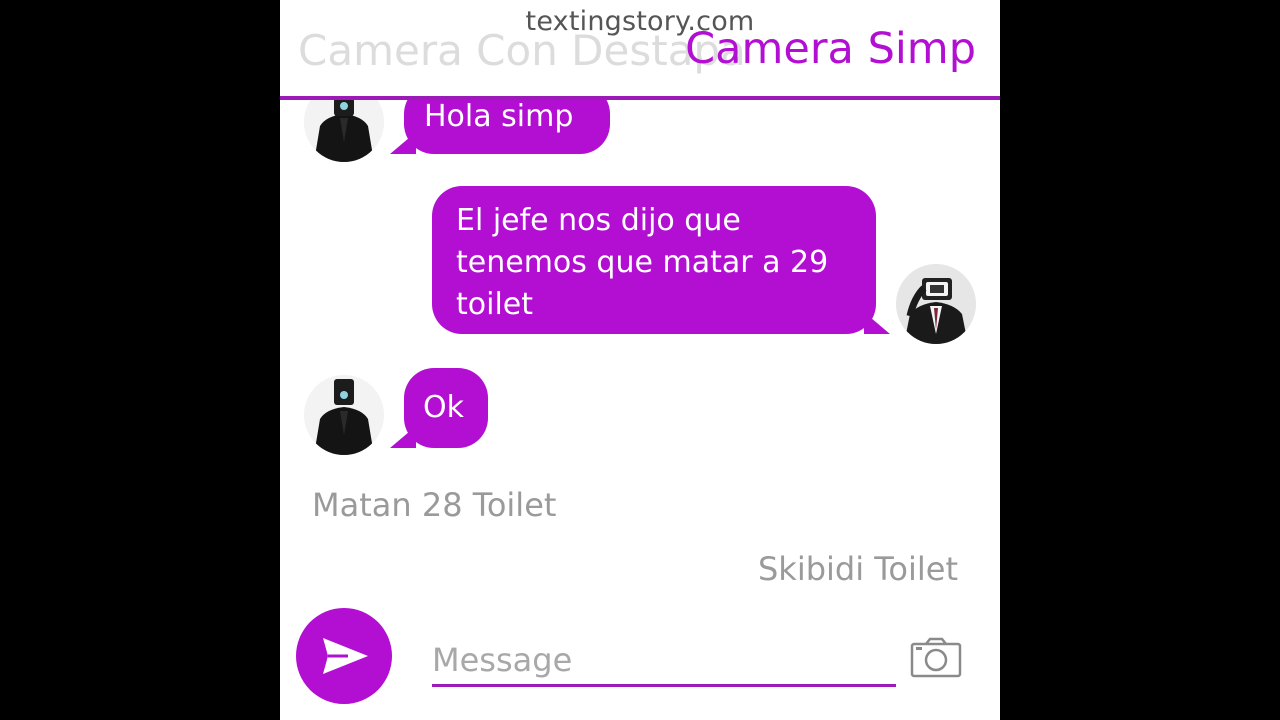  Describe the element at coordinates (443, 407) in the screenshot. I see `message-text: Ok` at that location.